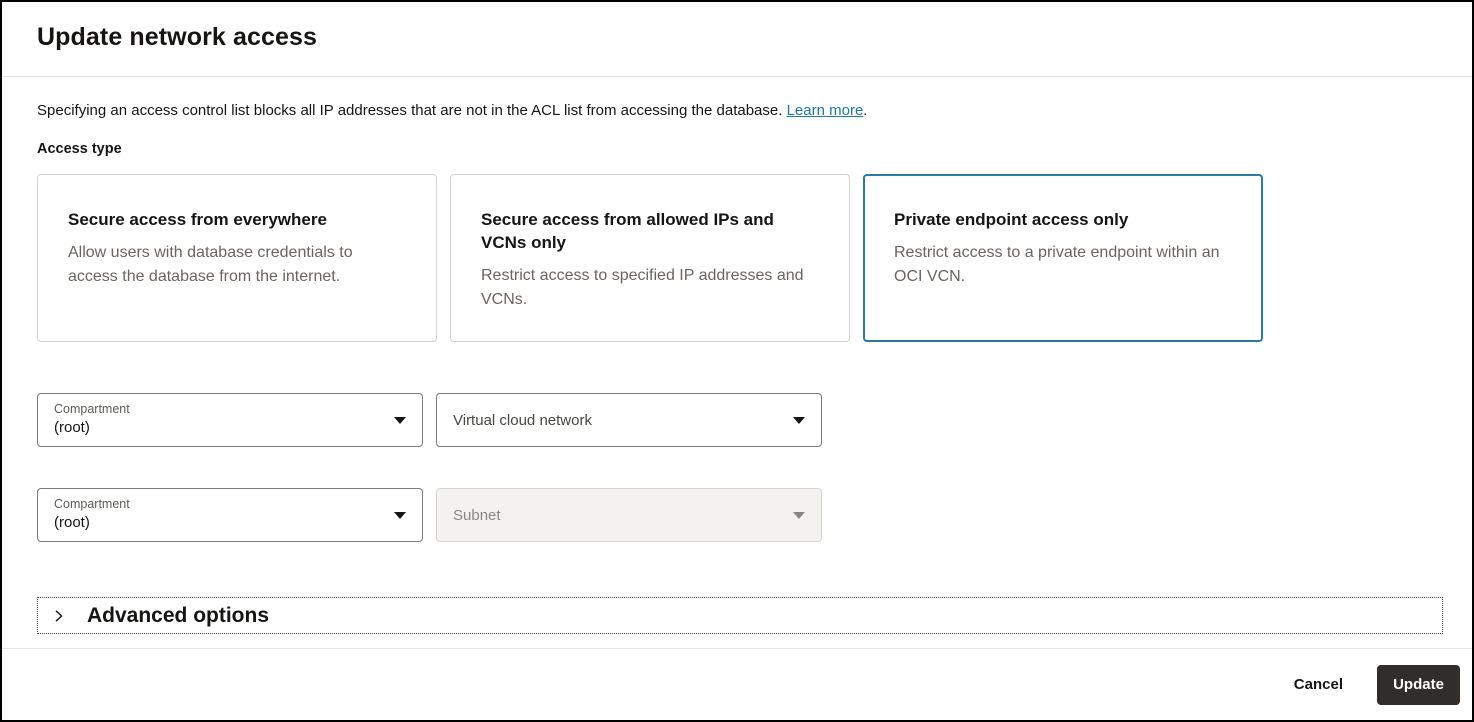  Describe the element at coordinates (1418, 684) in the screenshot. I see `update-button: Update` at that location.